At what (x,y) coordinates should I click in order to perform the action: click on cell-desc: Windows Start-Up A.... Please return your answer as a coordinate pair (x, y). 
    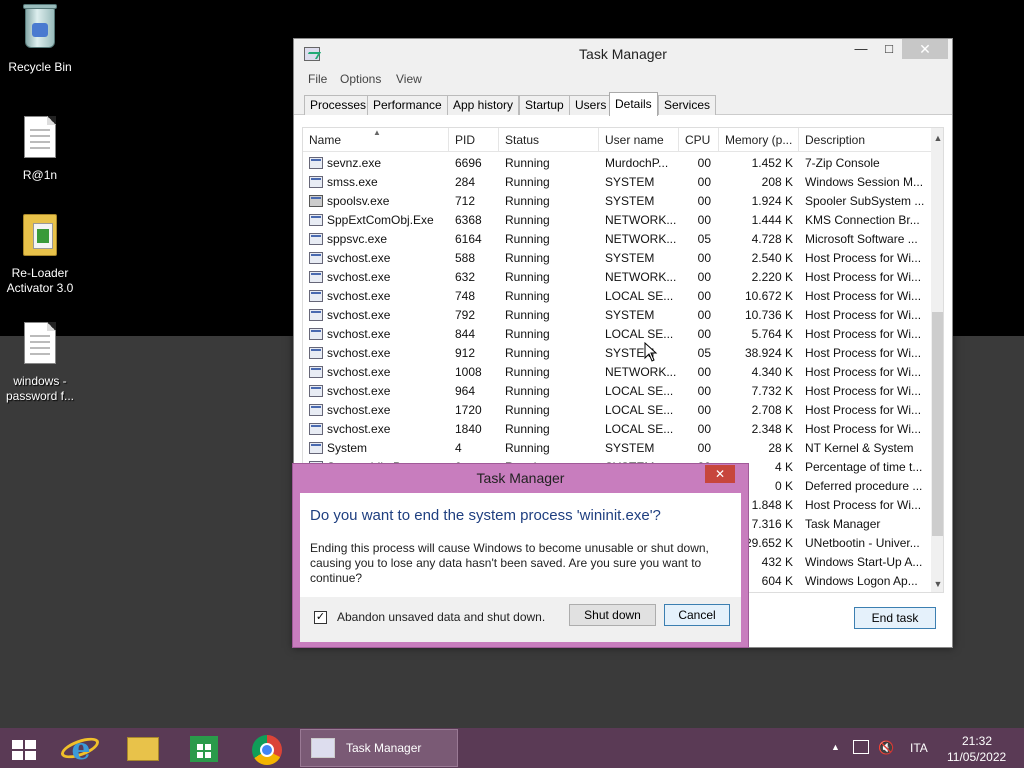
    Looking at the image, I should click on (864, 562).